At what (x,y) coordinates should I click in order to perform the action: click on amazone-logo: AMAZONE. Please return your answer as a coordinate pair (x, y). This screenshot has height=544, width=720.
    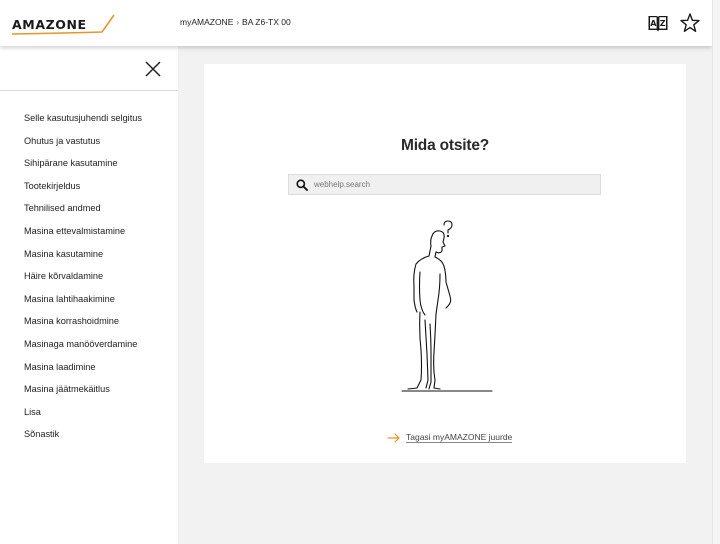
    Looking at the image, I should click on (64, 25).